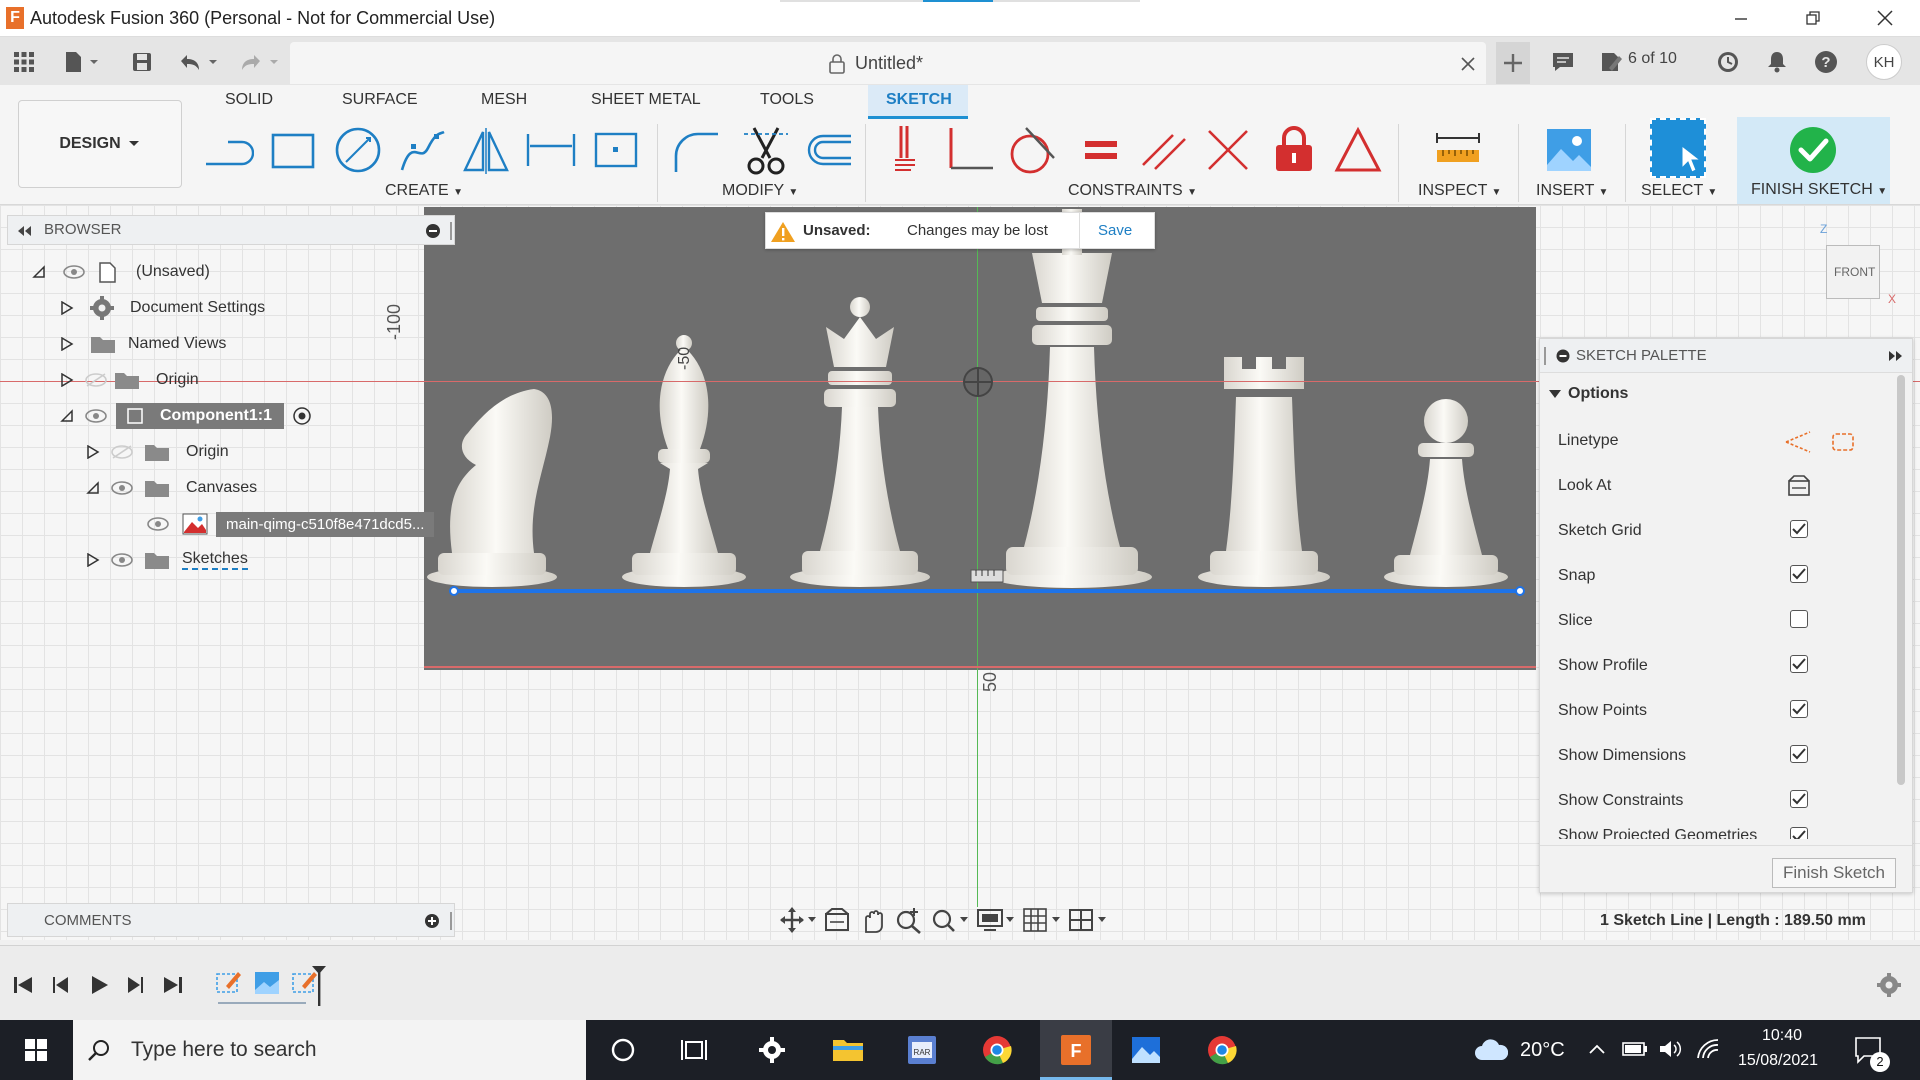 This screenshot has width=1920, height=1080. Describe the element at coordinates (1513, 63) in the screenshot. I see `new-tab-button` at that location.